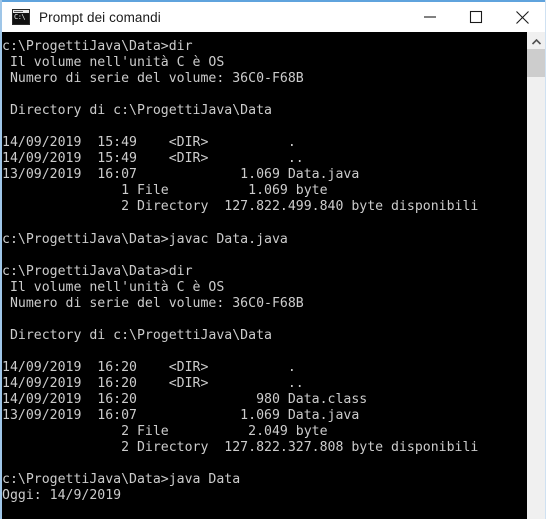 The height and width of the screenshot is (519, 546). I want to click on cmd-console-icon: C:\, so click(21, 17).